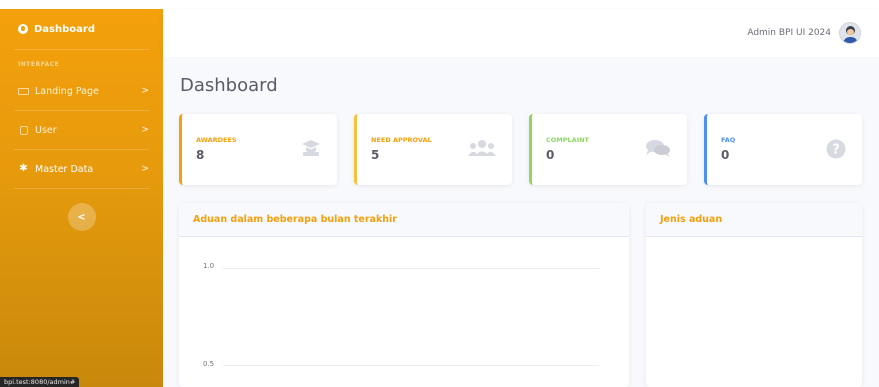 Image resolution: width=879 pixels, height=387 pixels. I want to click on sidebar-brand-label: Dashboard, so click(64, 29).